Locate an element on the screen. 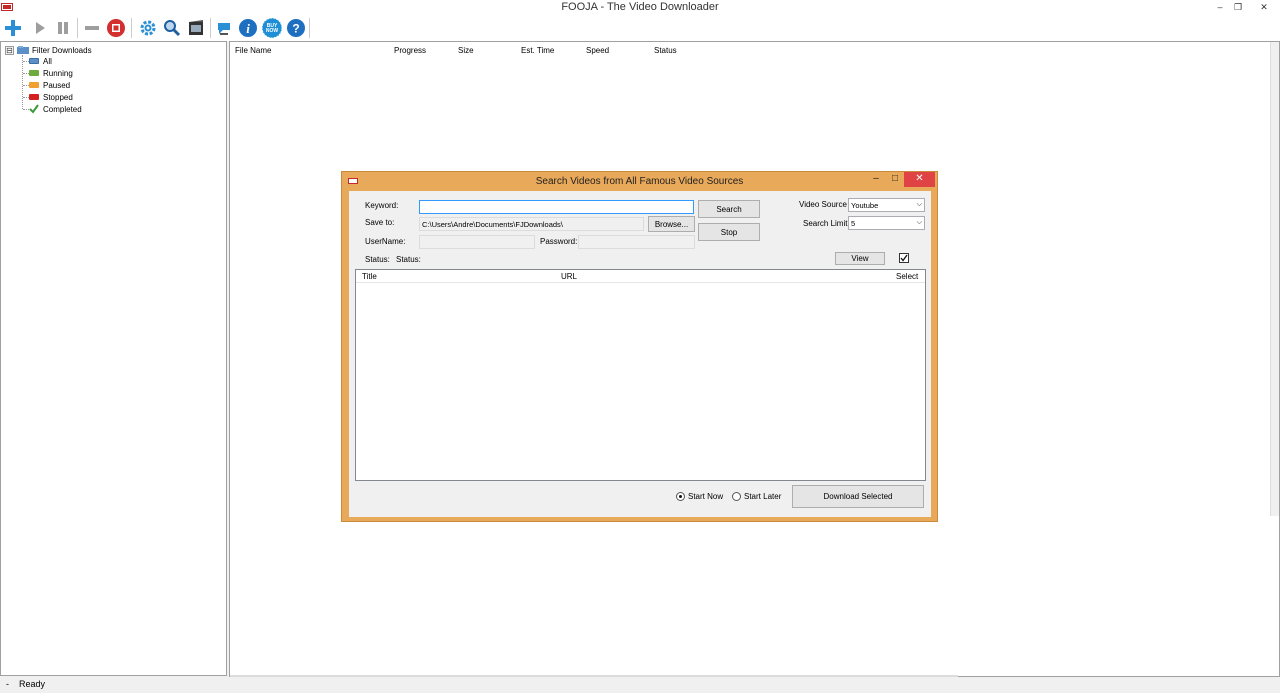 Image resolution: width=1280 pixels, height=693 pixels. about-button: i is located at coordinates (248, 28).